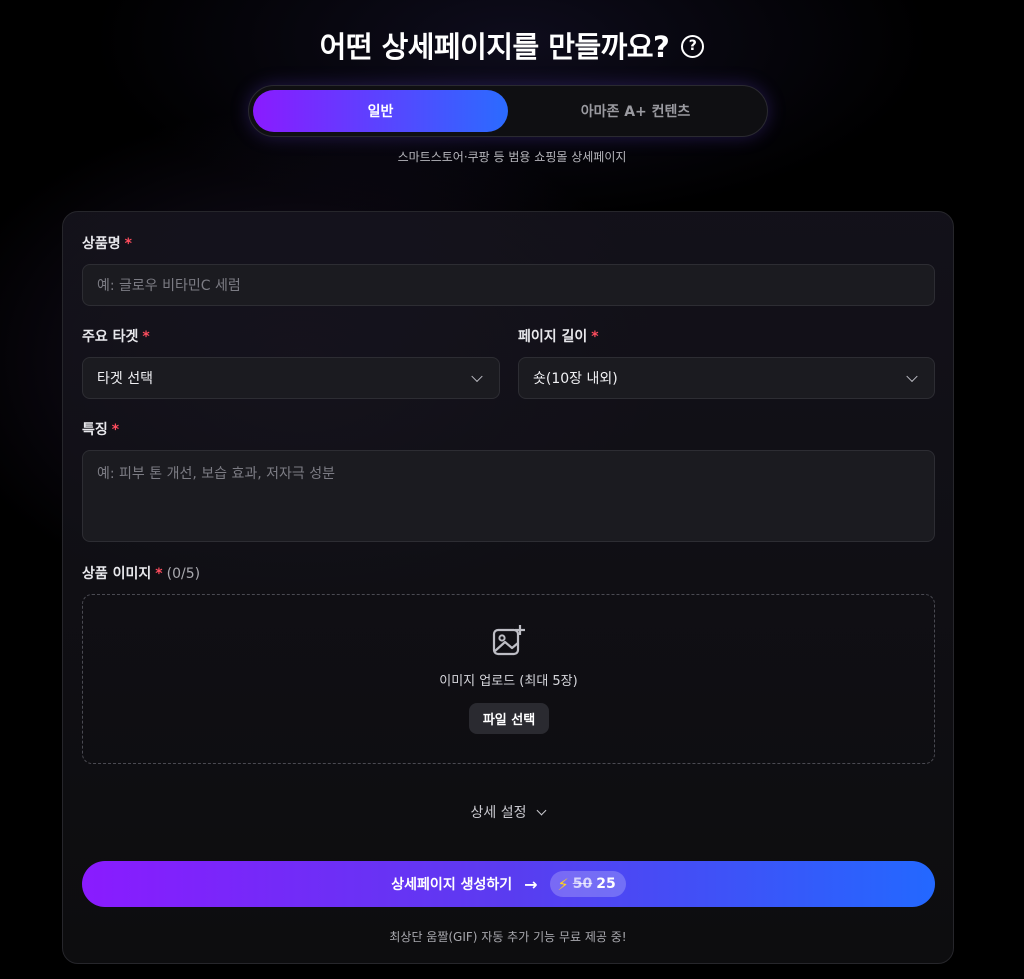 This screenshot has height=979, width=1024. I want to click on page-length-select: 숏(10장 내외), so click(726, 378).